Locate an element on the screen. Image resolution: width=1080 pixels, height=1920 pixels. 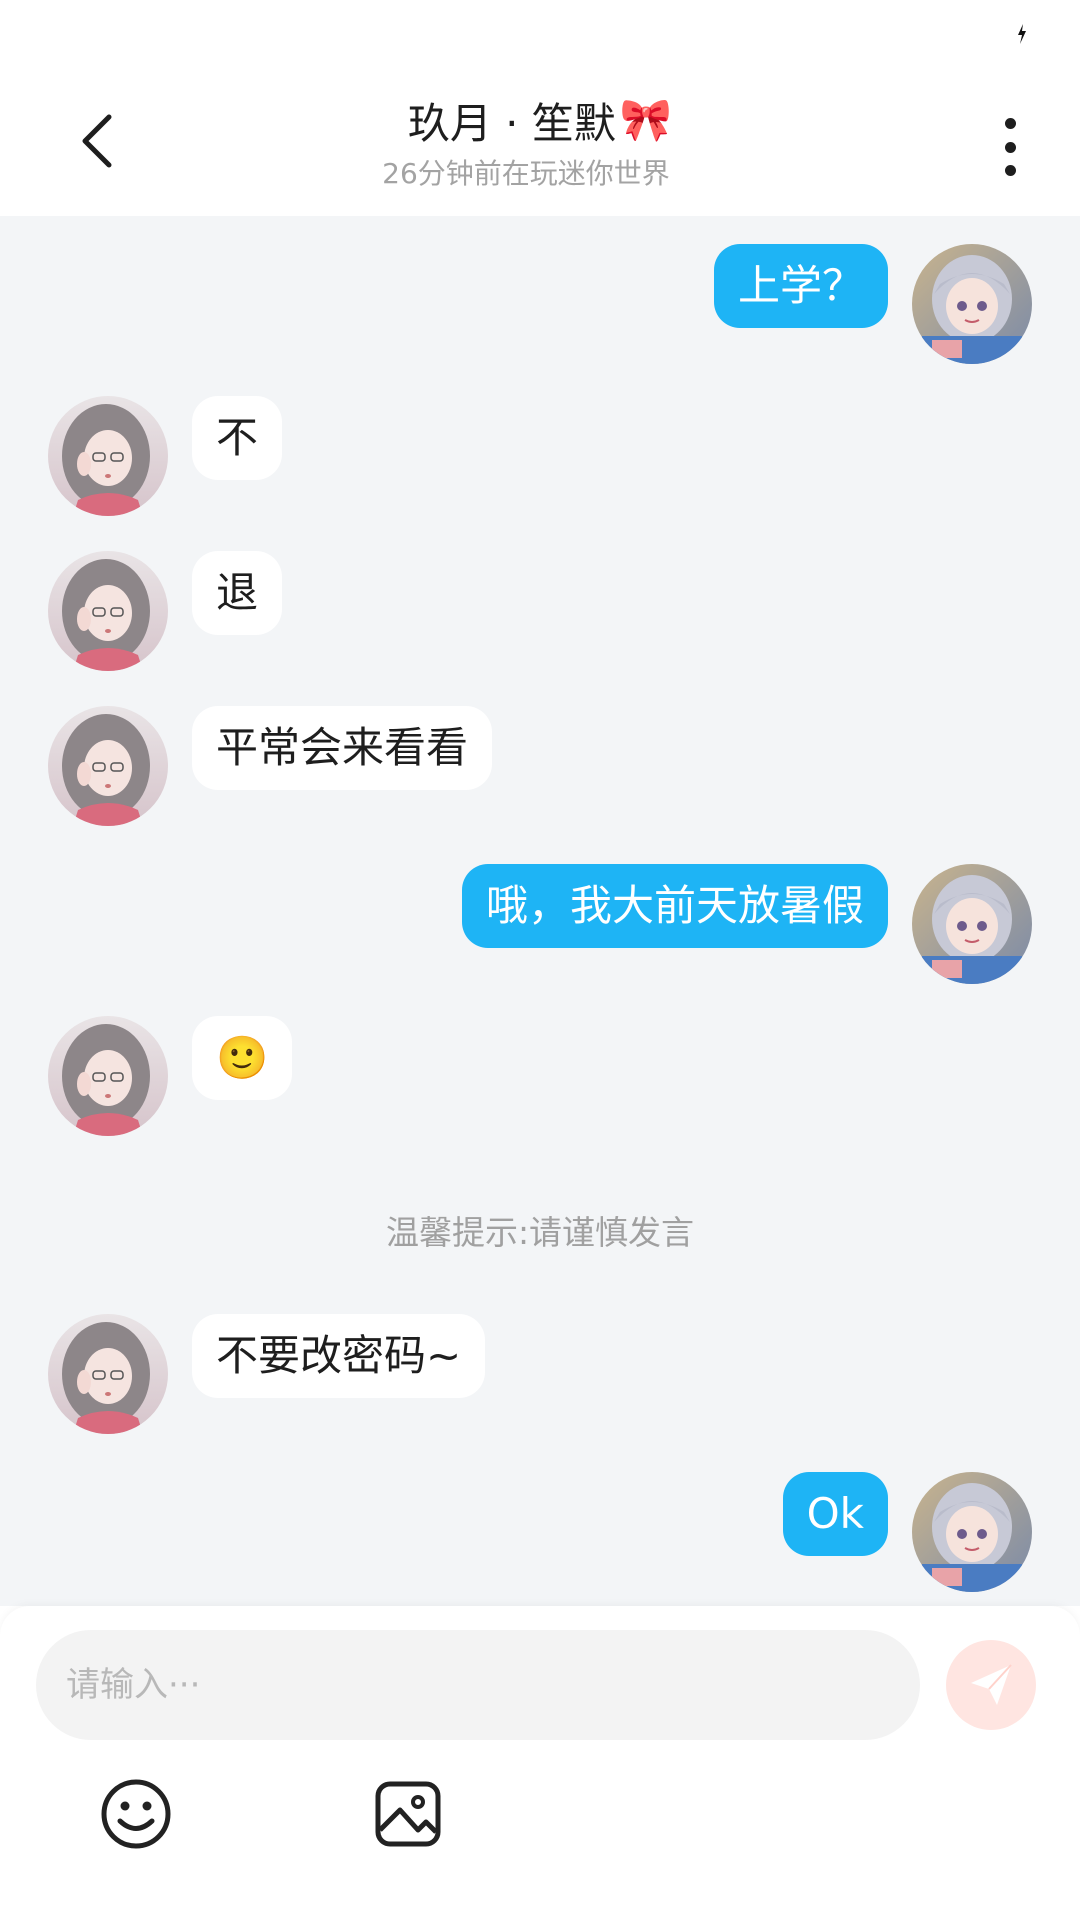
send-button is located at coordinates (991, 1685).